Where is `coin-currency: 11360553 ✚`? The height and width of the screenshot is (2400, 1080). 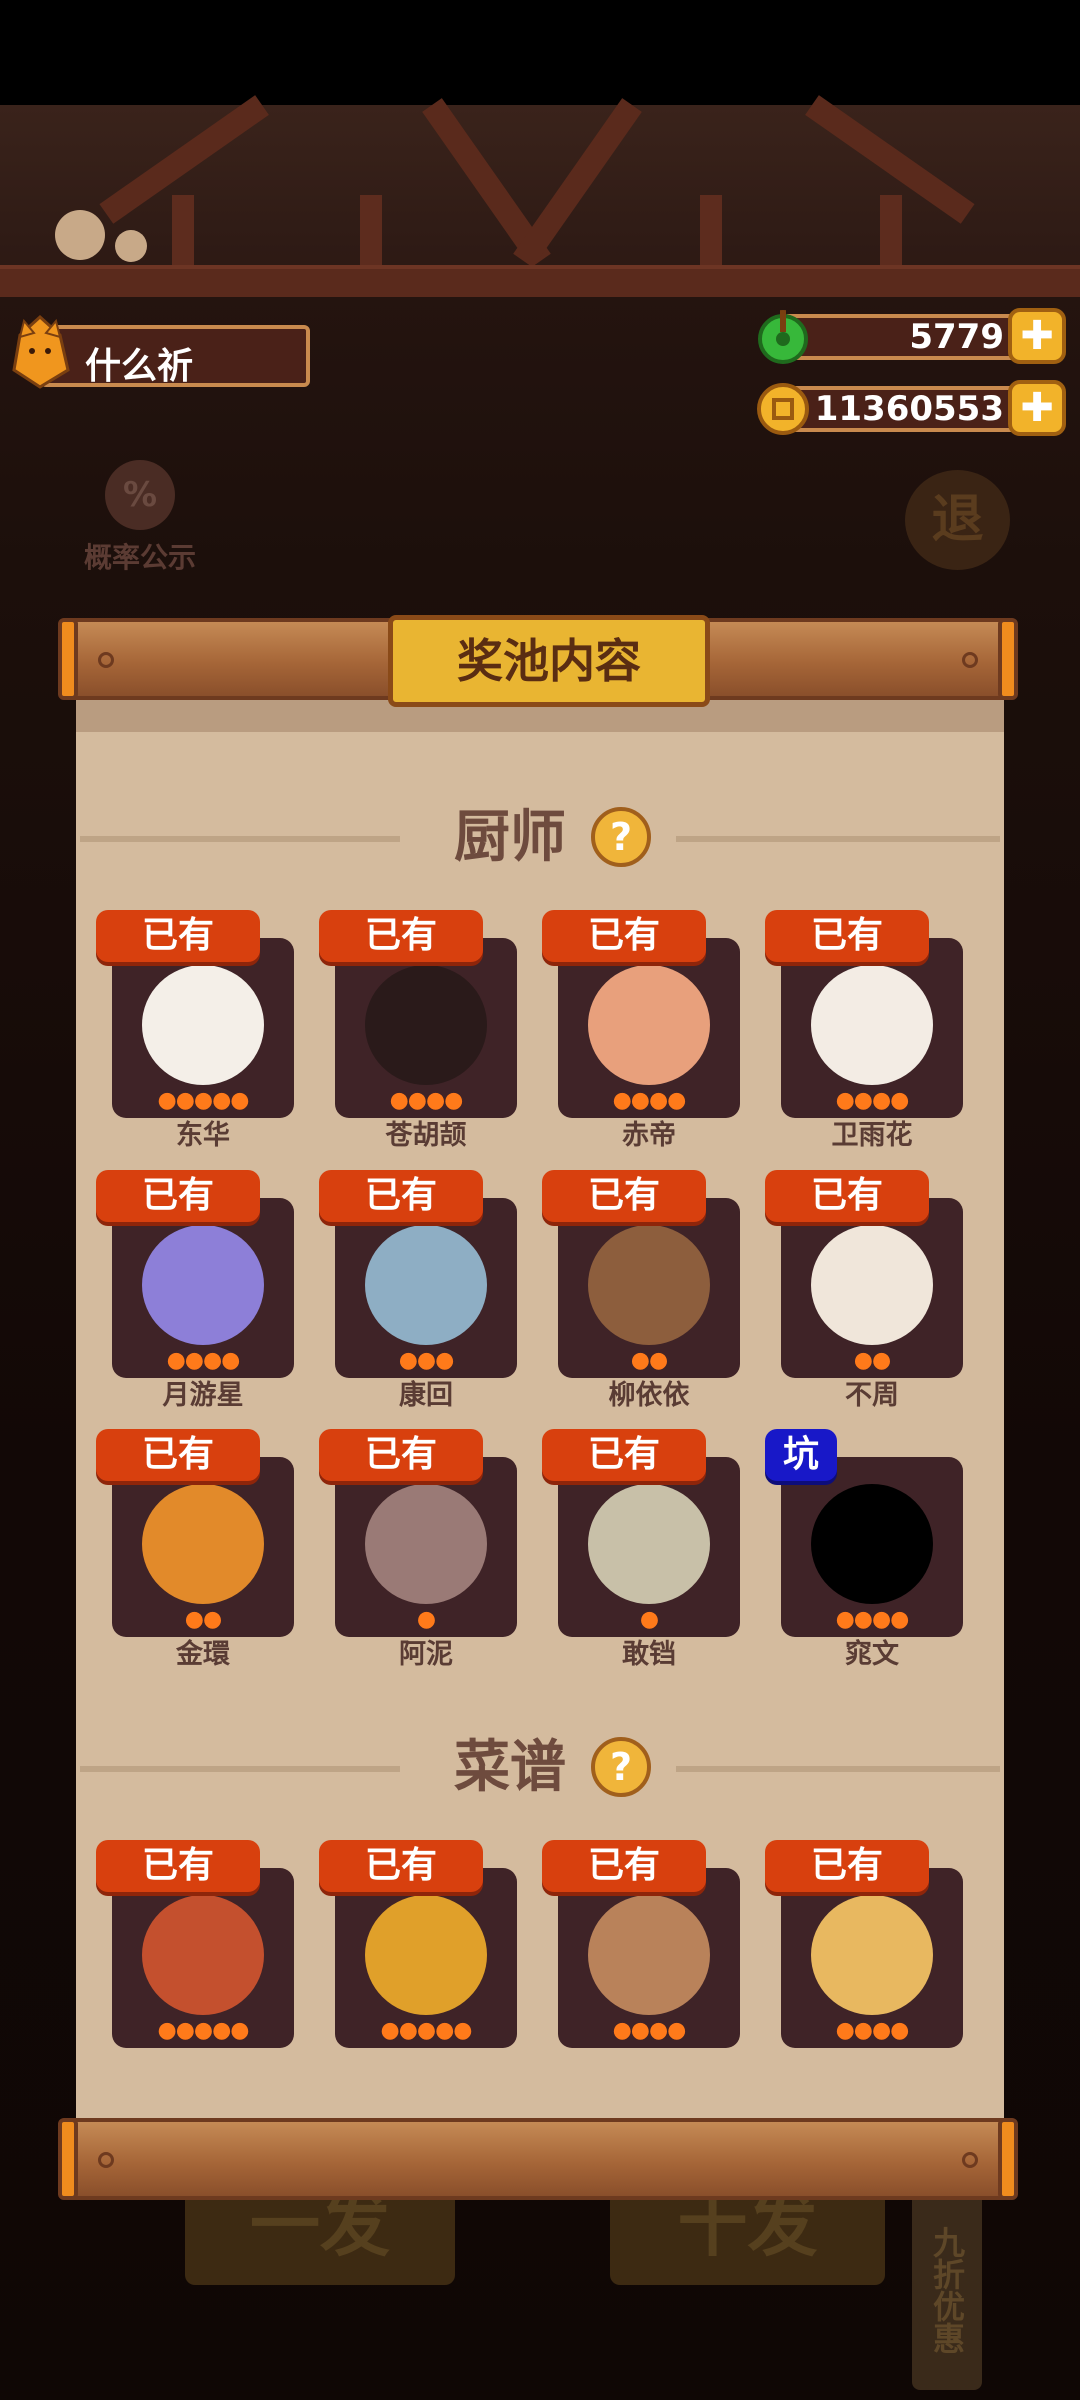
coin-currency: 11360553 ✚ is located at coordinates (911, 409).